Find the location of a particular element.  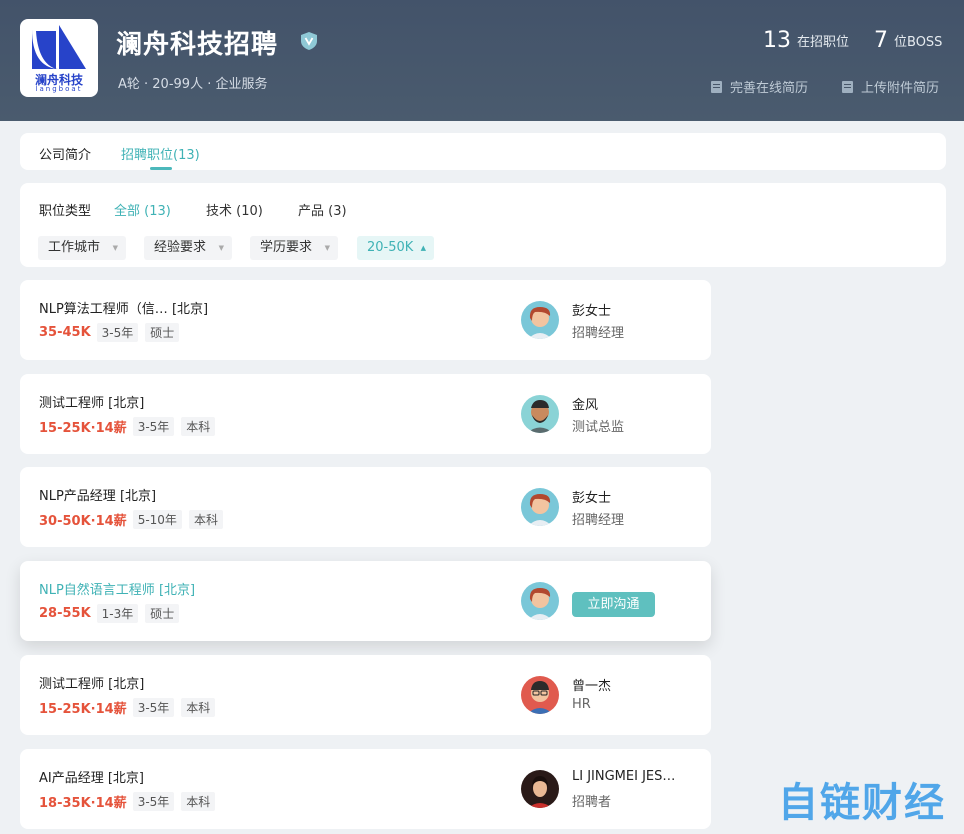

education-dropdown-label: 学历要求 is located at coordinates (286, 247).